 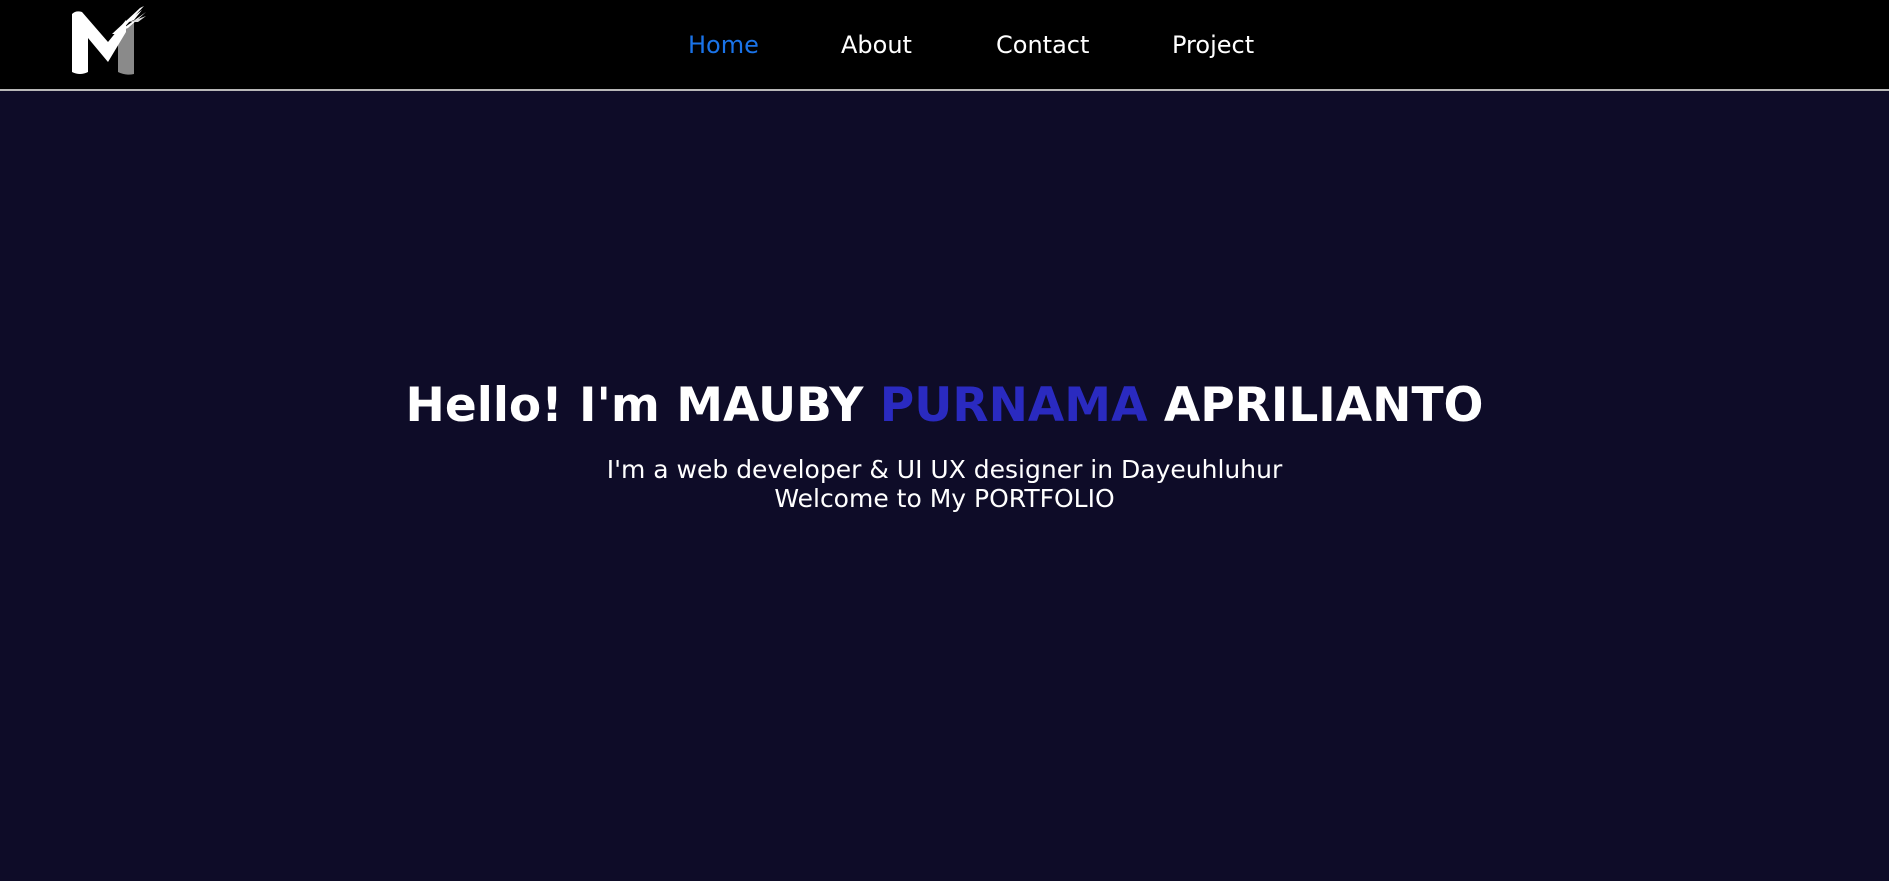 I want to click on navbar: Home About Contact Project, so click(x=944, y=45).